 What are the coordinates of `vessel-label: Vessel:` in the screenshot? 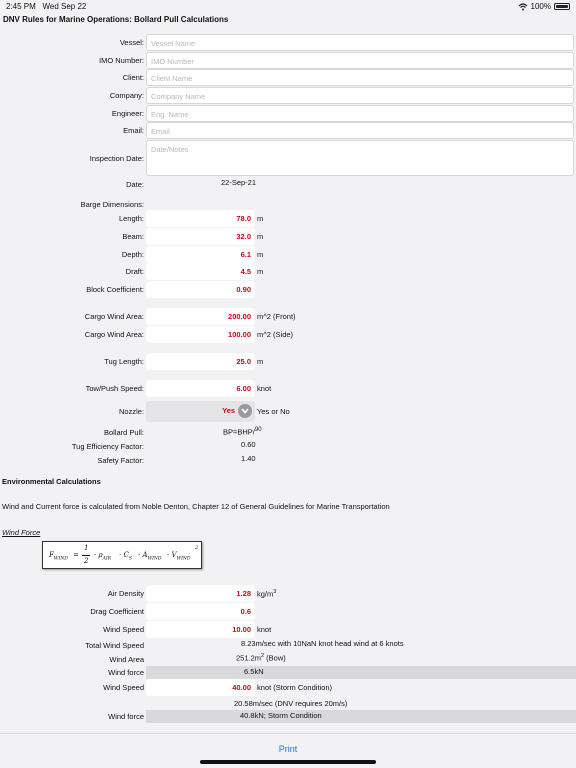 It's located at (131, 42).